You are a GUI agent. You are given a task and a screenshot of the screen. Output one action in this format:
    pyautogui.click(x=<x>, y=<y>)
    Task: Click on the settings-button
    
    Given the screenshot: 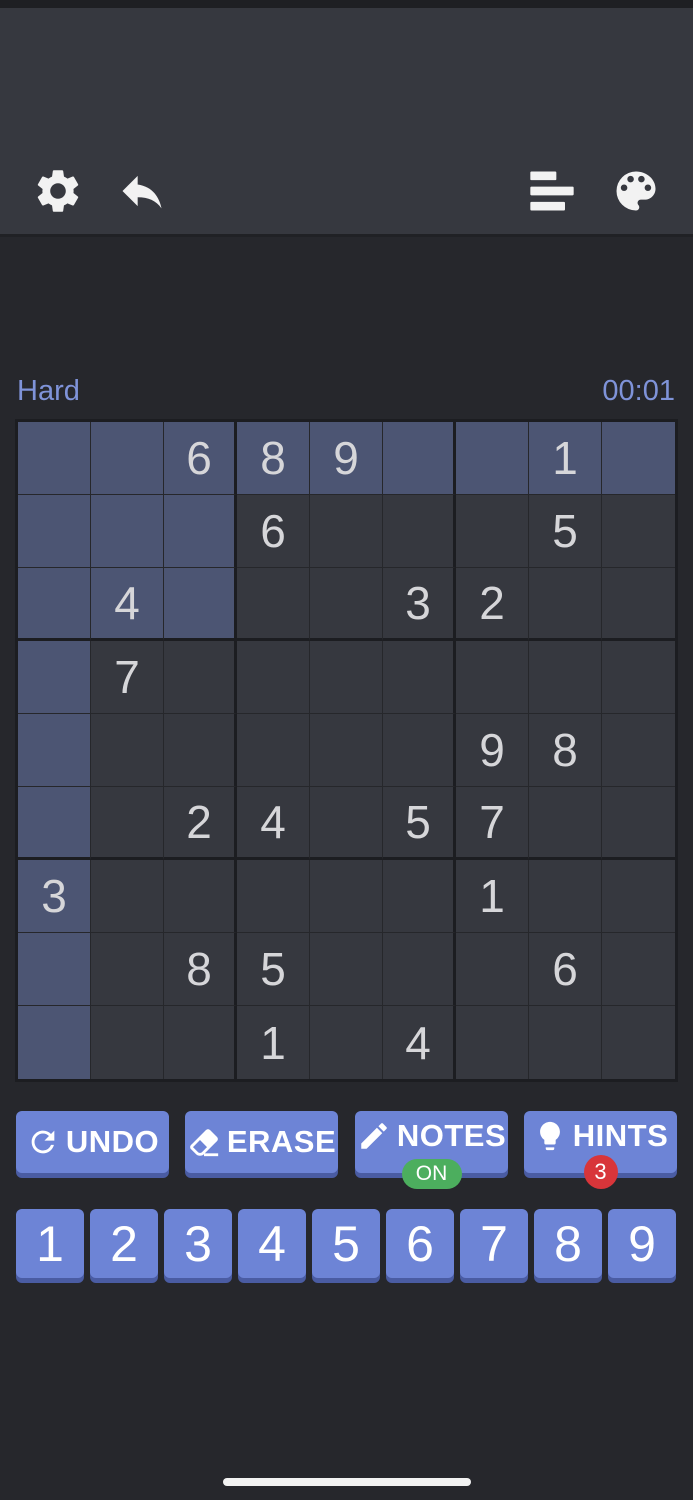 What is the action you would take?
    pyautogui.click(x=58, y=191)
    